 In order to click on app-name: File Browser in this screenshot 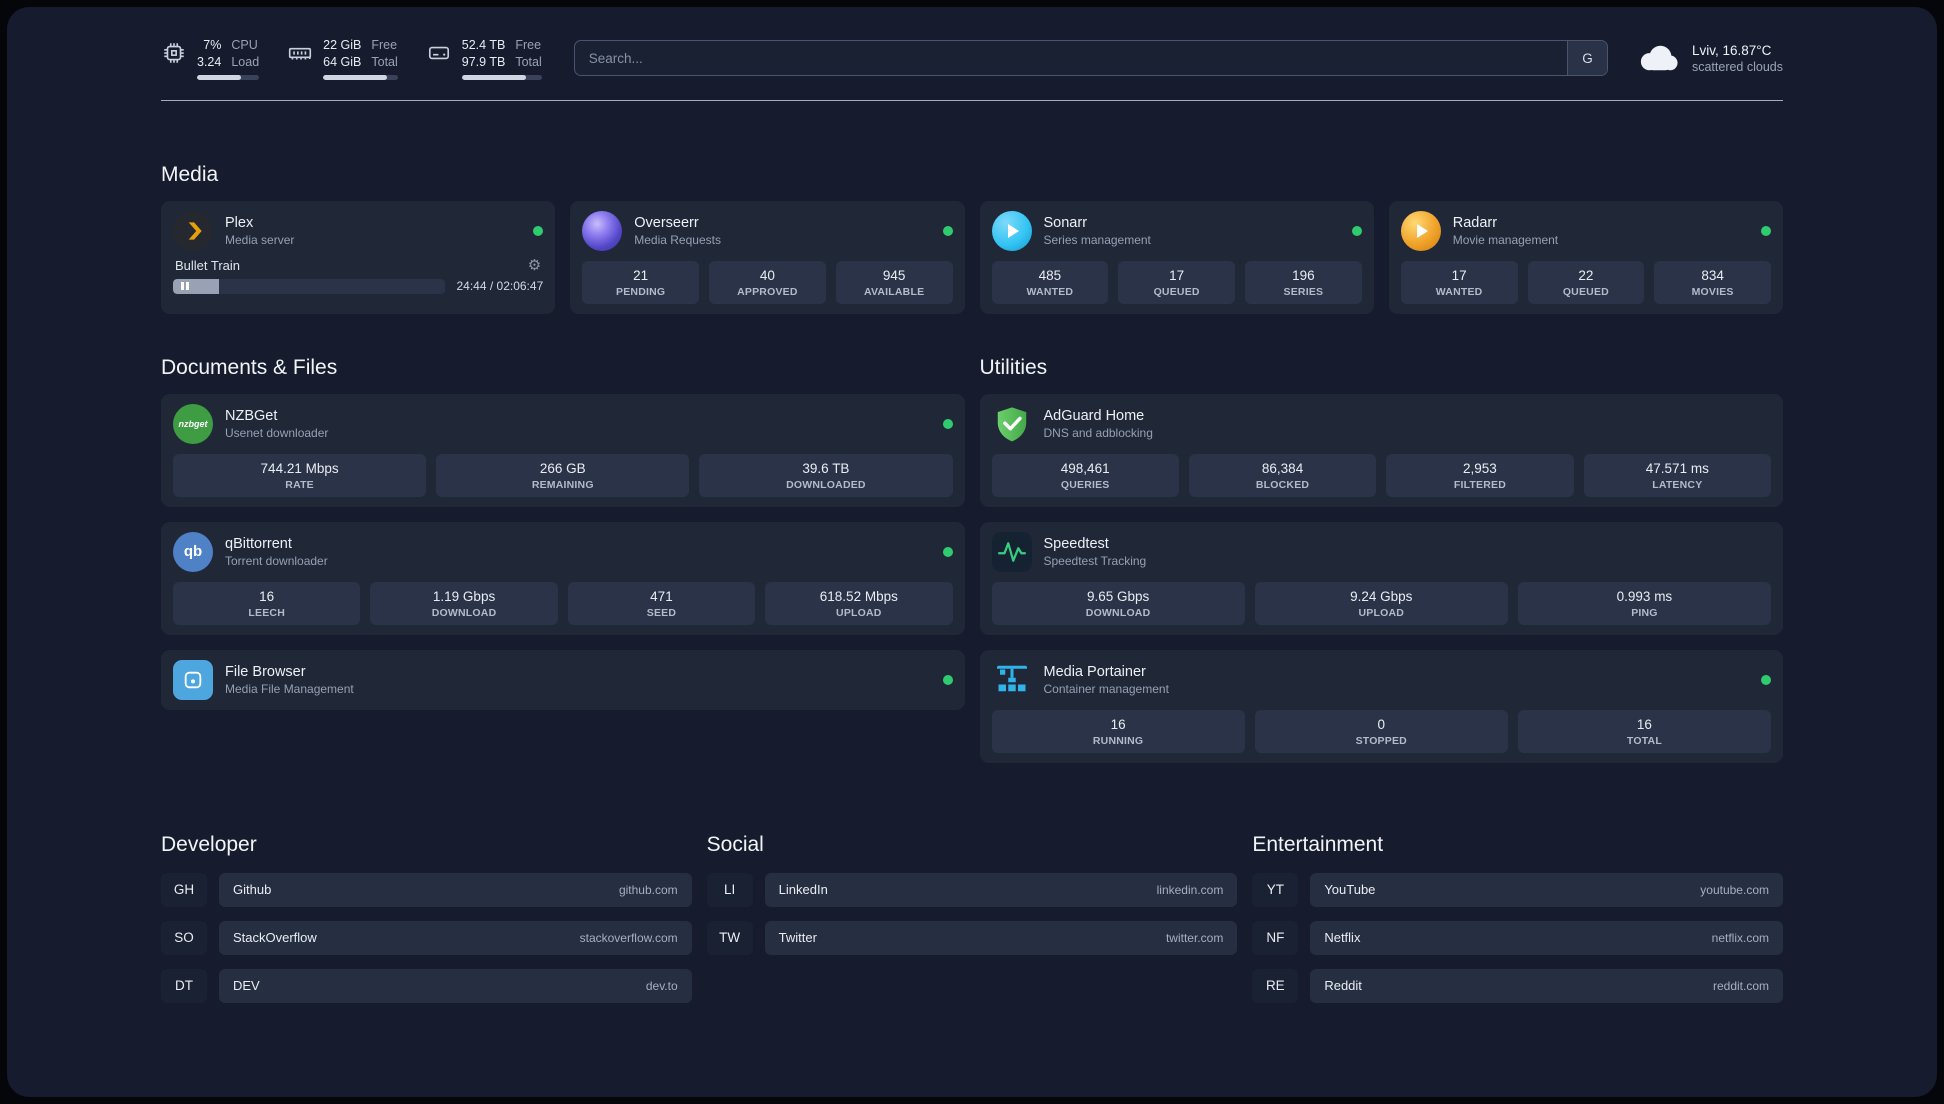, I will do `click(265, 671)`.